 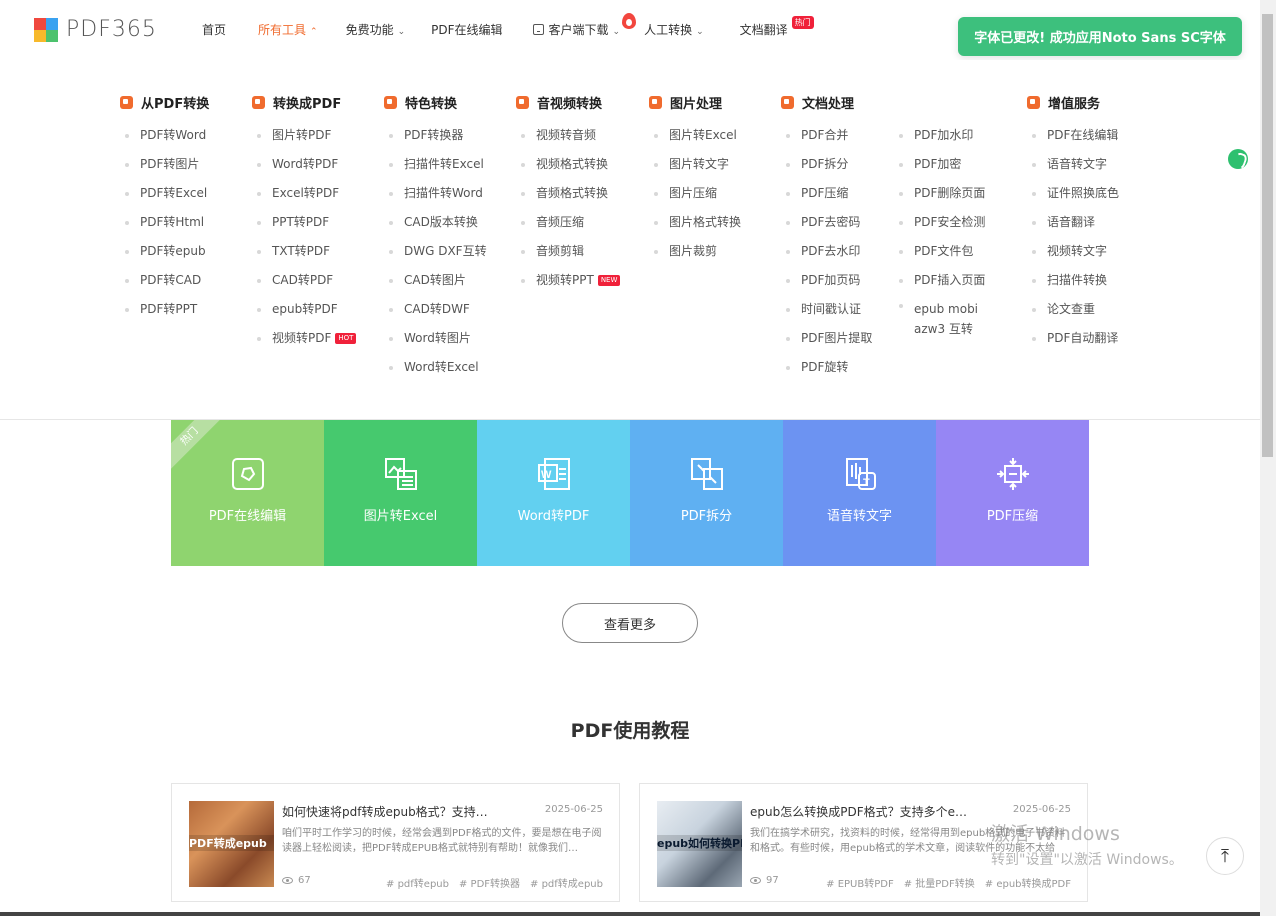 I want to click on menu-item: 视频转音频, so click(x=568, y=135).